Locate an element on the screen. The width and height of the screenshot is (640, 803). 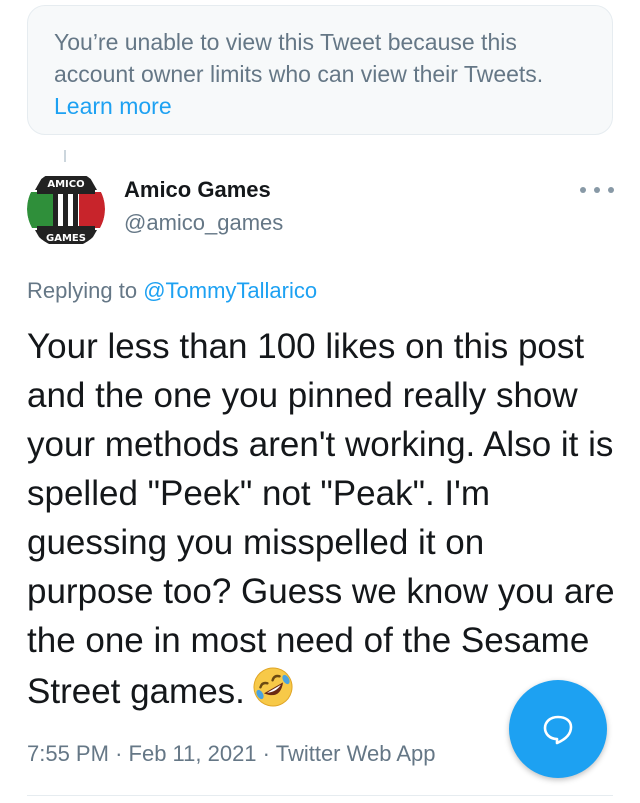
amico-games-logo-icon: AMICO GAMES is located at coordinates (66, 209).